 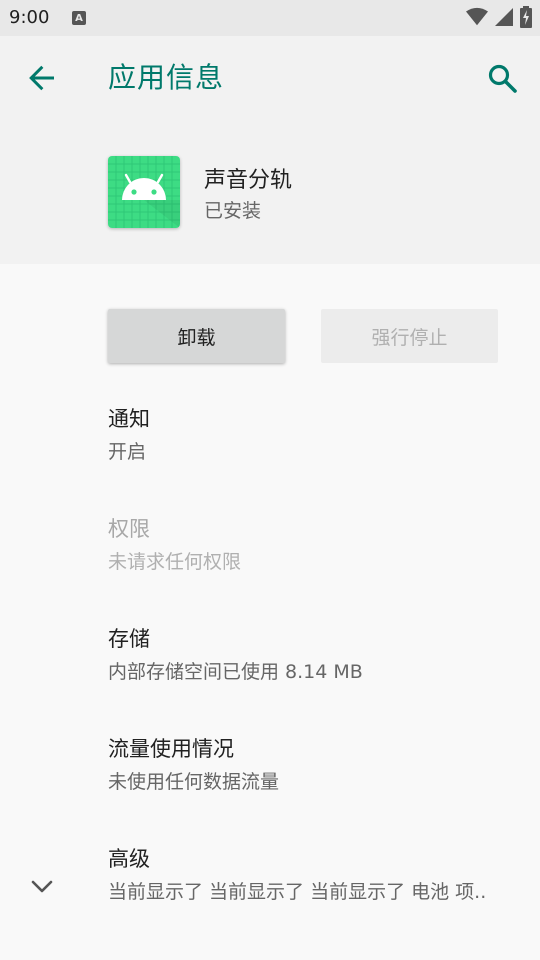 I want to click on settings-item-data-usage: 流量使用情况 未使用任何数据流量, so click(x=270, y=782).